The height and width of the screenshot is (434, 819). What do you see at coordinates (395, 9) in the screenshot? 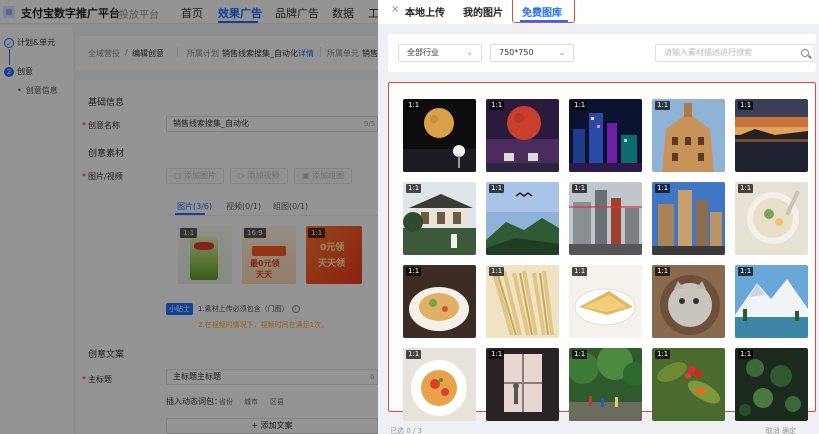
I see `close-icon: ×` at bounding box center [395, 9].